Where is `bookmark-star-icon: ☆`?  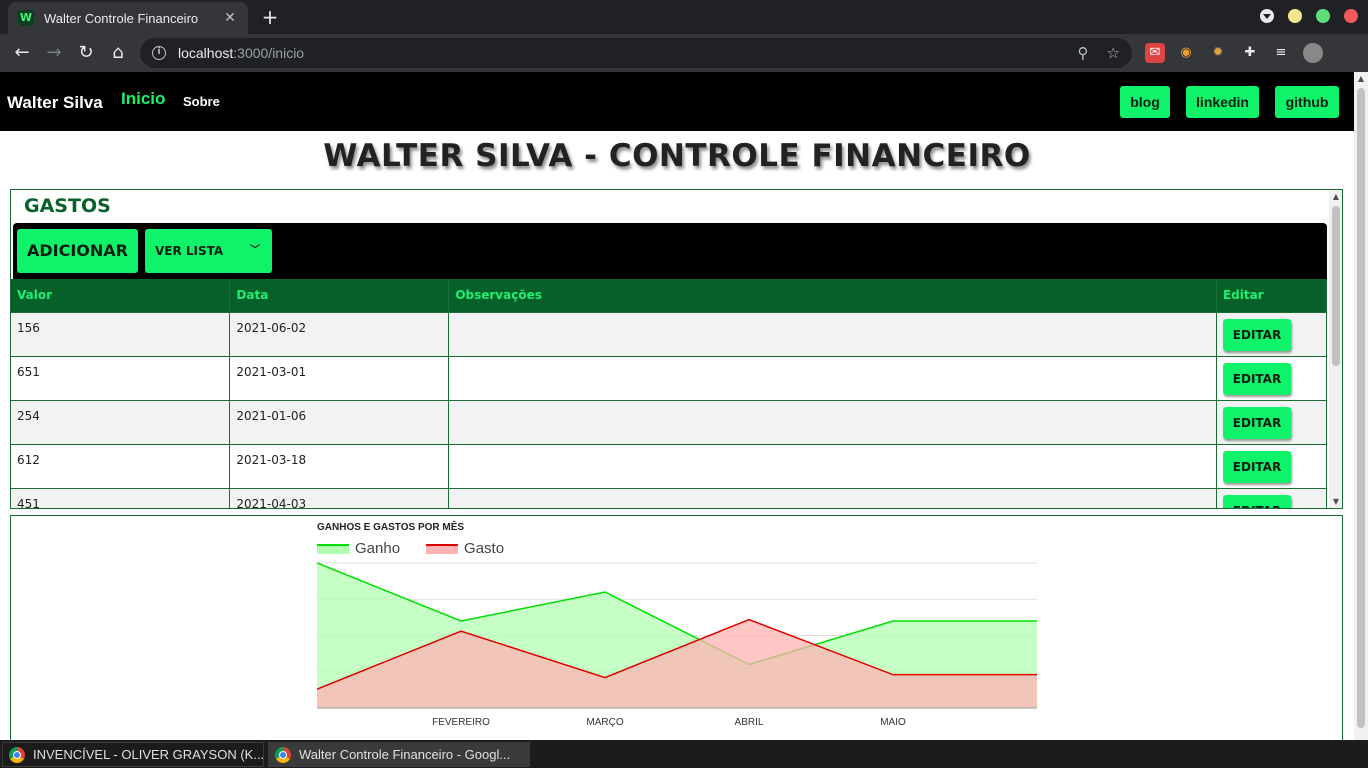
bookmark-star-icon: ☆ is located at coordinates (1113, 53).